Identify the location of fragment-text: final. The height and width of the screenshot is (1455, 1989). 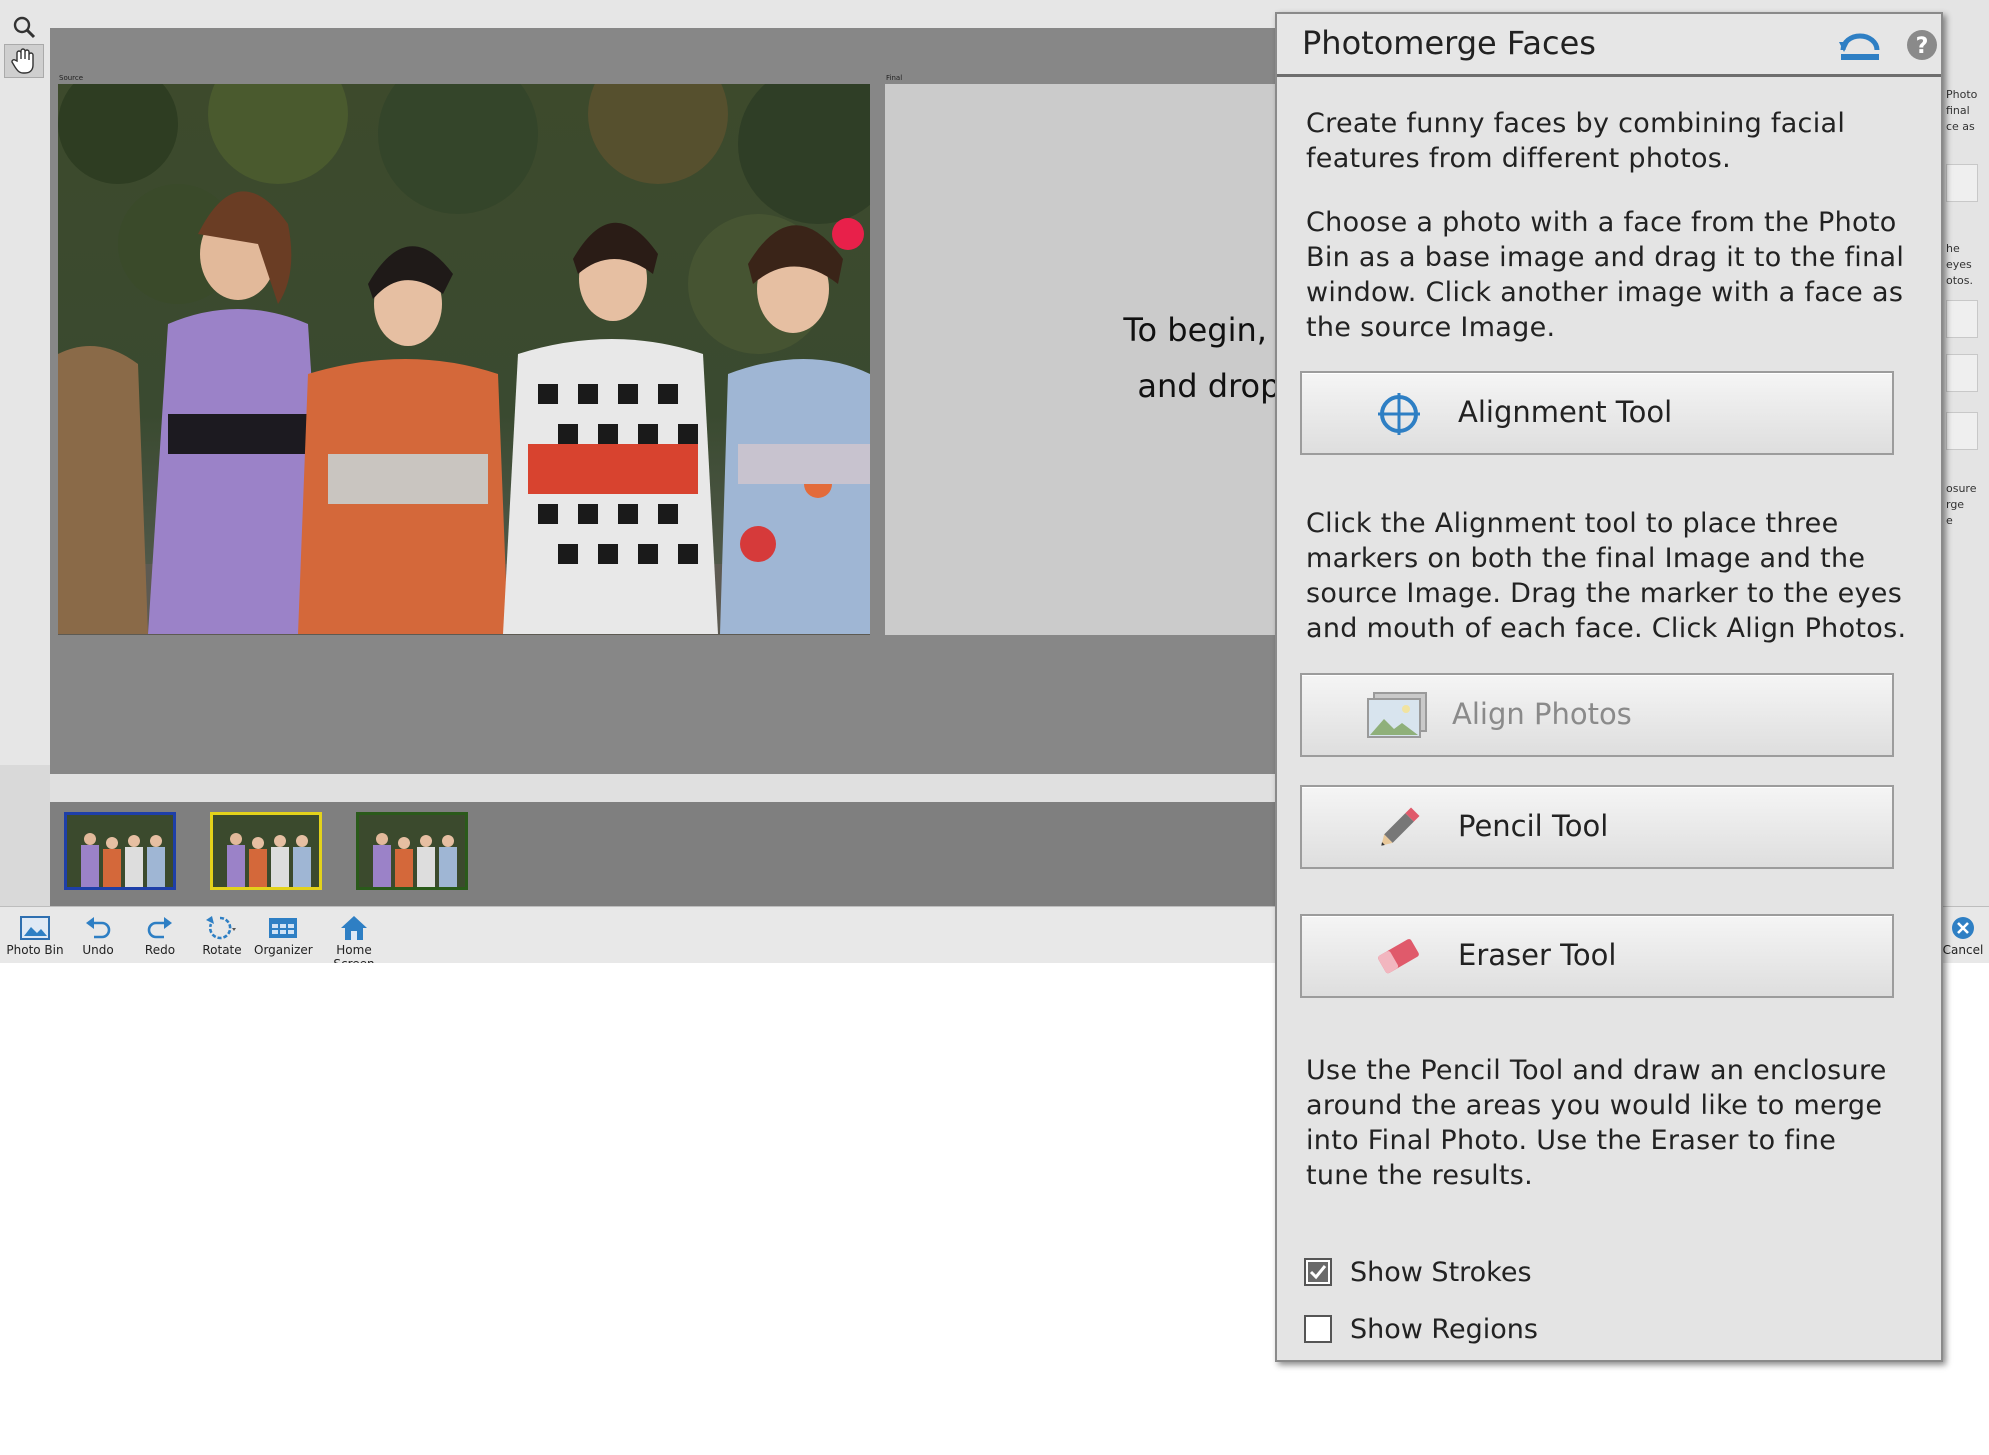
(1958, 110).